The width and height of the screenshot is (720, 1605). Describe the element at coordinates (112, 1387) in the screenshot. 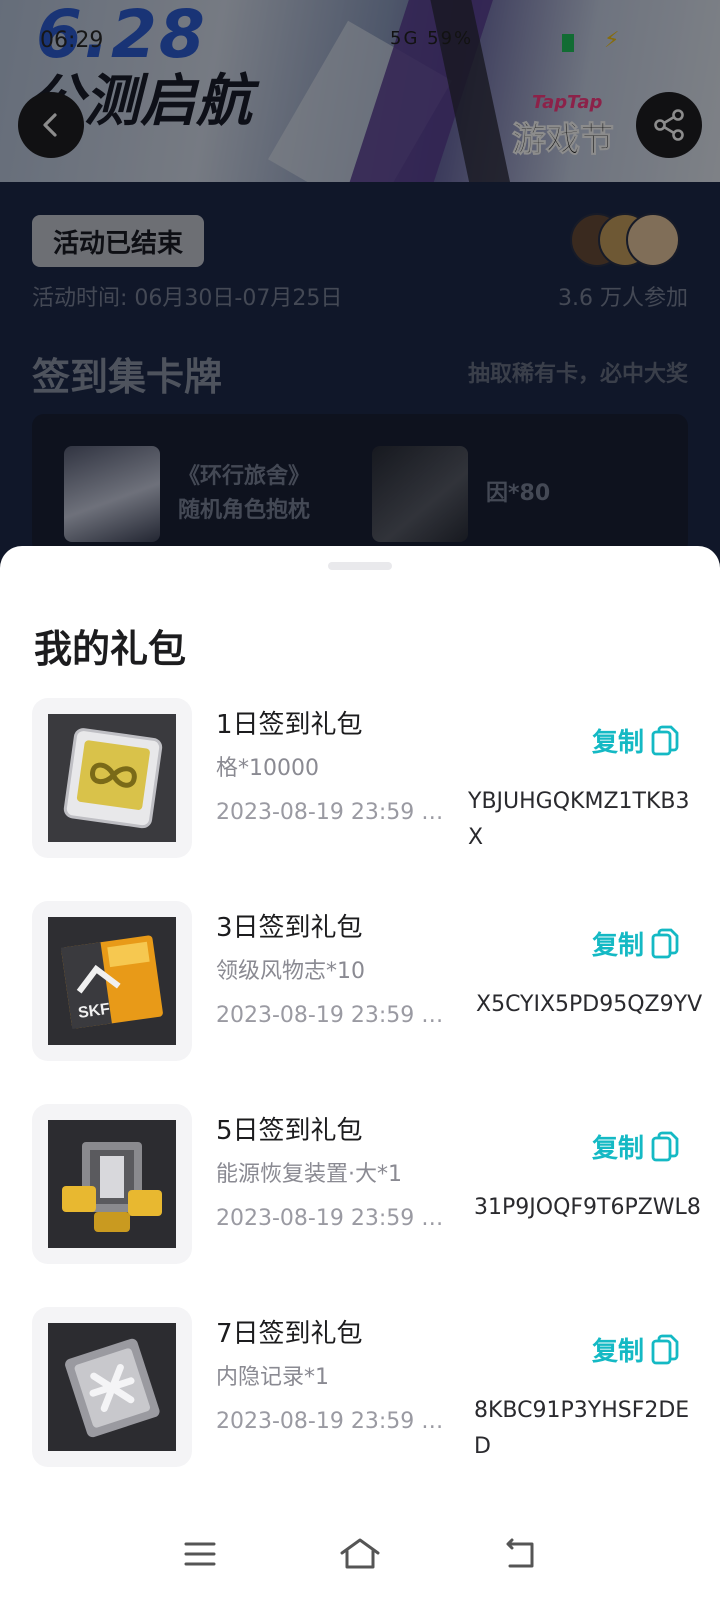

I see `record-icon` at that location.